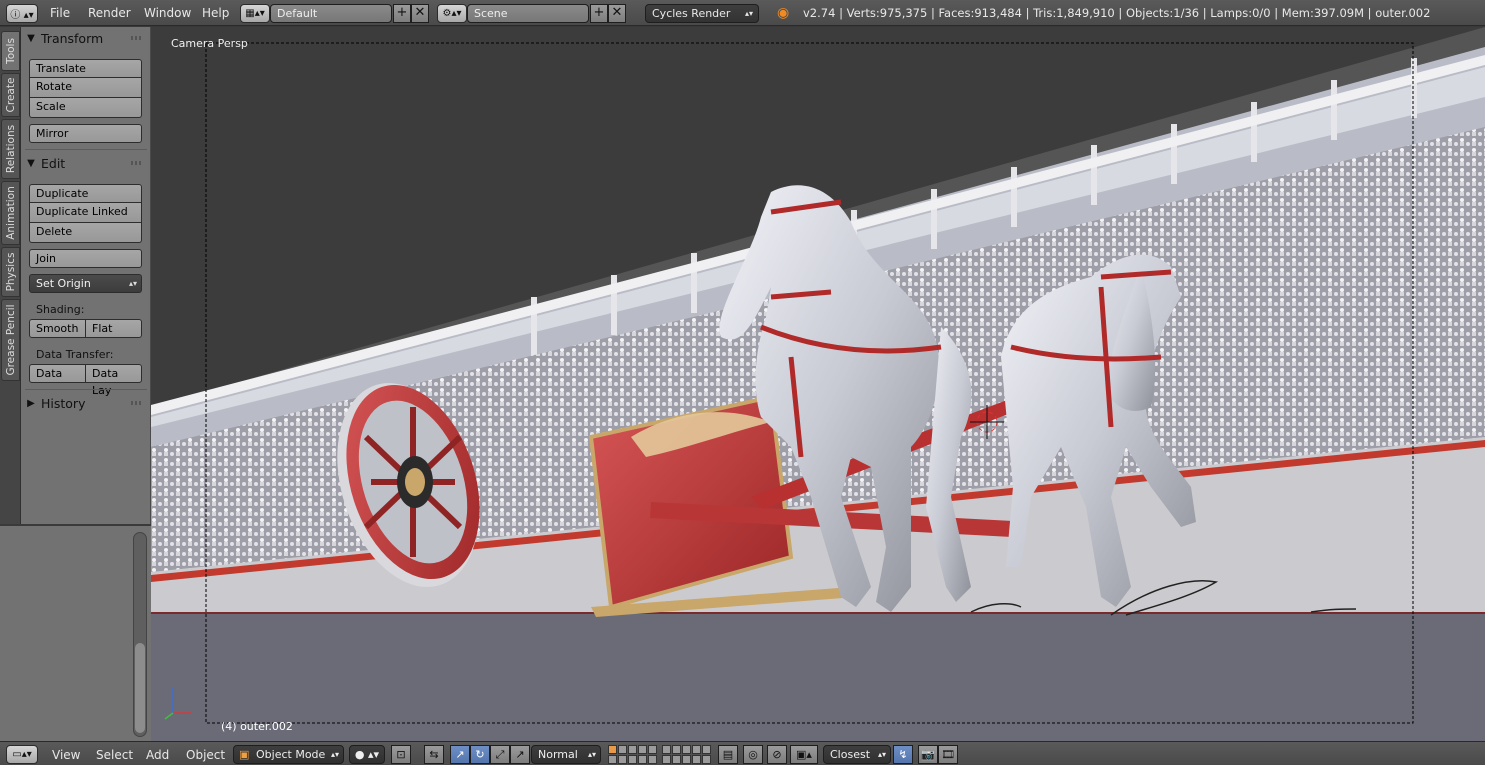 This screenshot has height=765, width=1485. What do you see at coordinates (85, 213) in the screenshot?
I see `duplicate-linked-button: Duplicate Linked` at bounding box center [85, 213].